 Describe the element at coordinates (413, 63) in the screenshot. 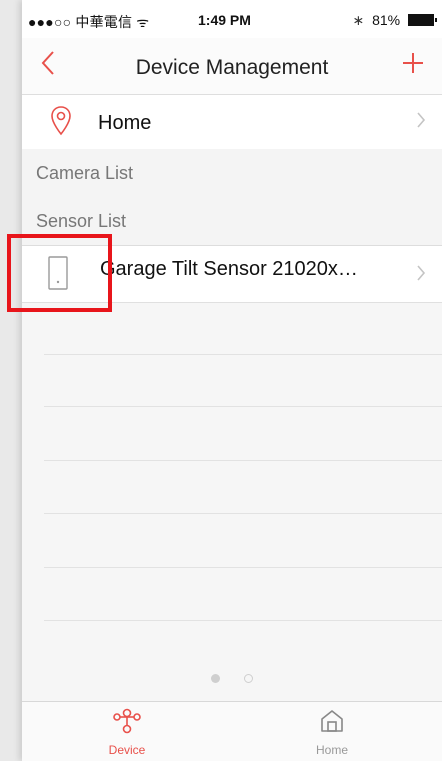

I see `plus-icon` at that location.